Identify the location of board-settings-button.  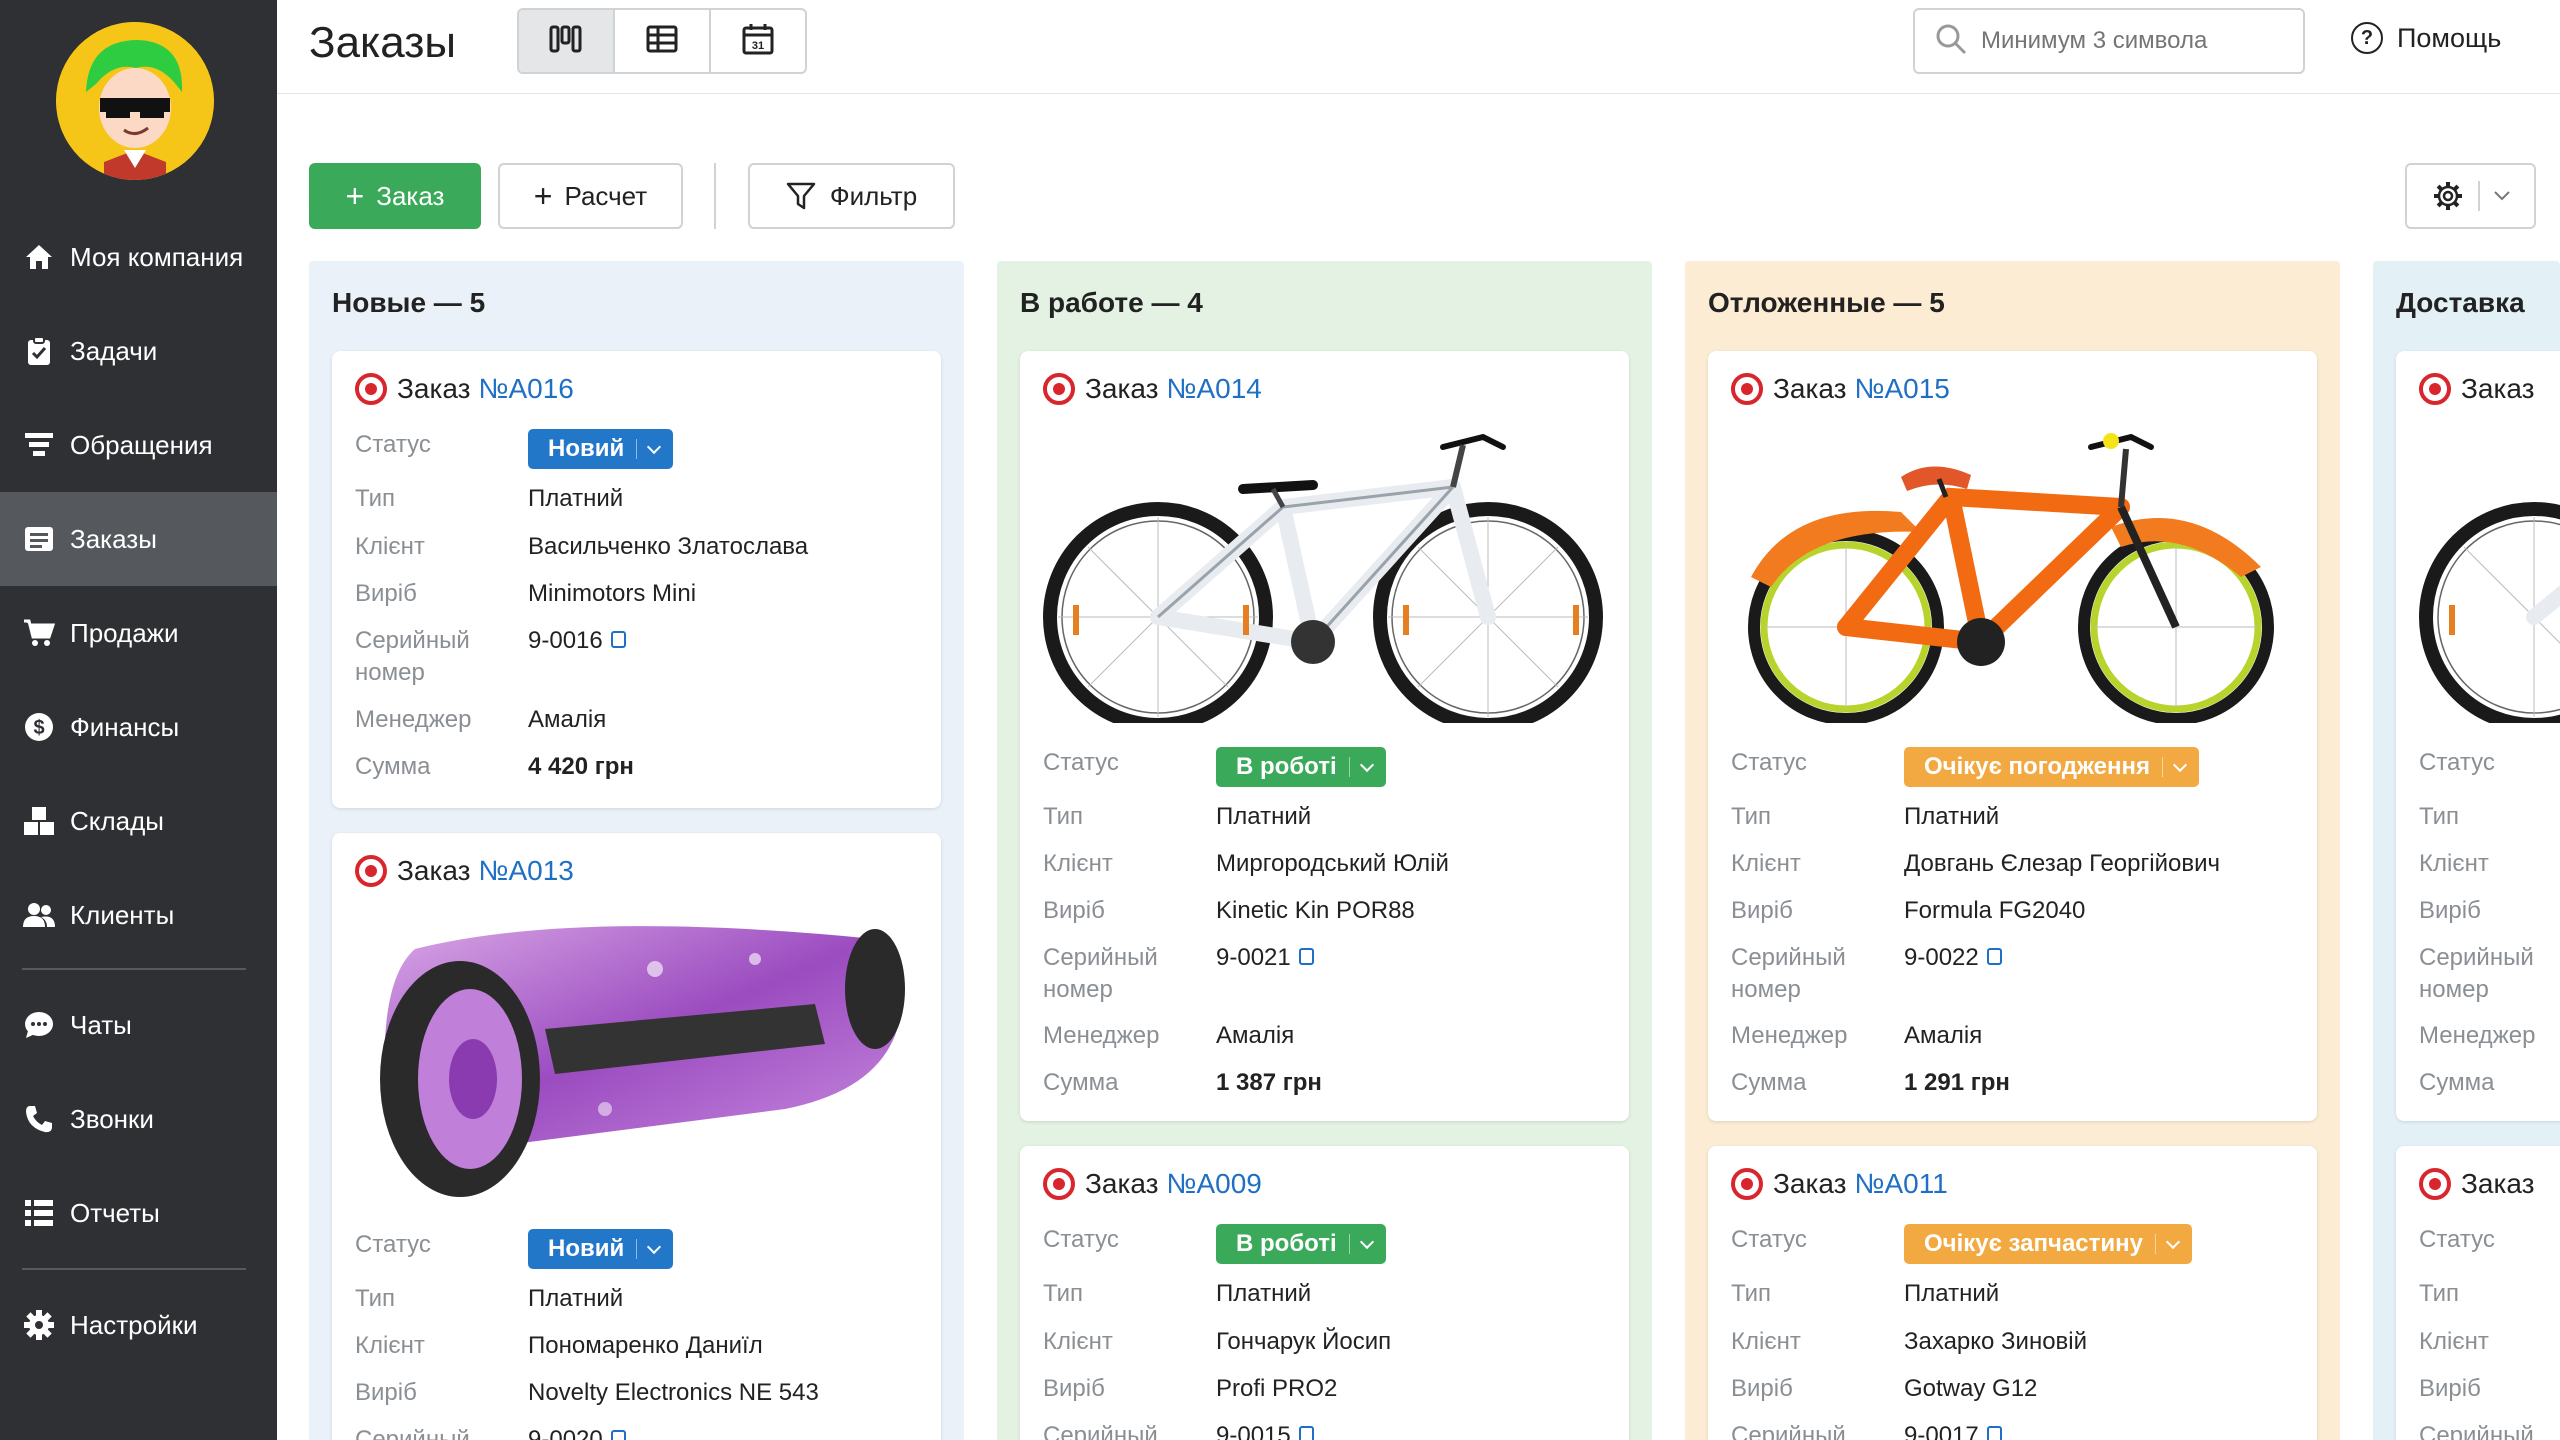
(2470, 196).